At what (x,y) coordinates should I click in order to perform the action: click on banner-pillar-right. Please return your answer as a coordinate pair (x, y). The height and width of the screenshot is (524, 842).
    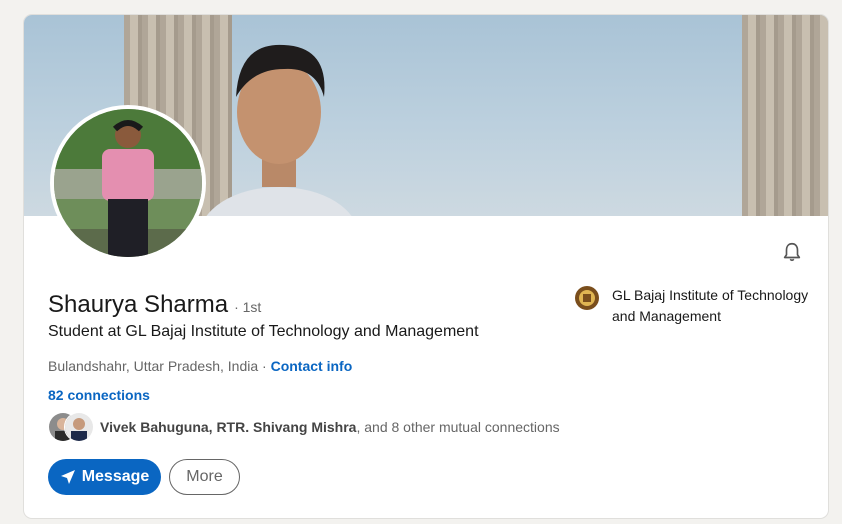
    Looking at the image, I should click on (785, 115).